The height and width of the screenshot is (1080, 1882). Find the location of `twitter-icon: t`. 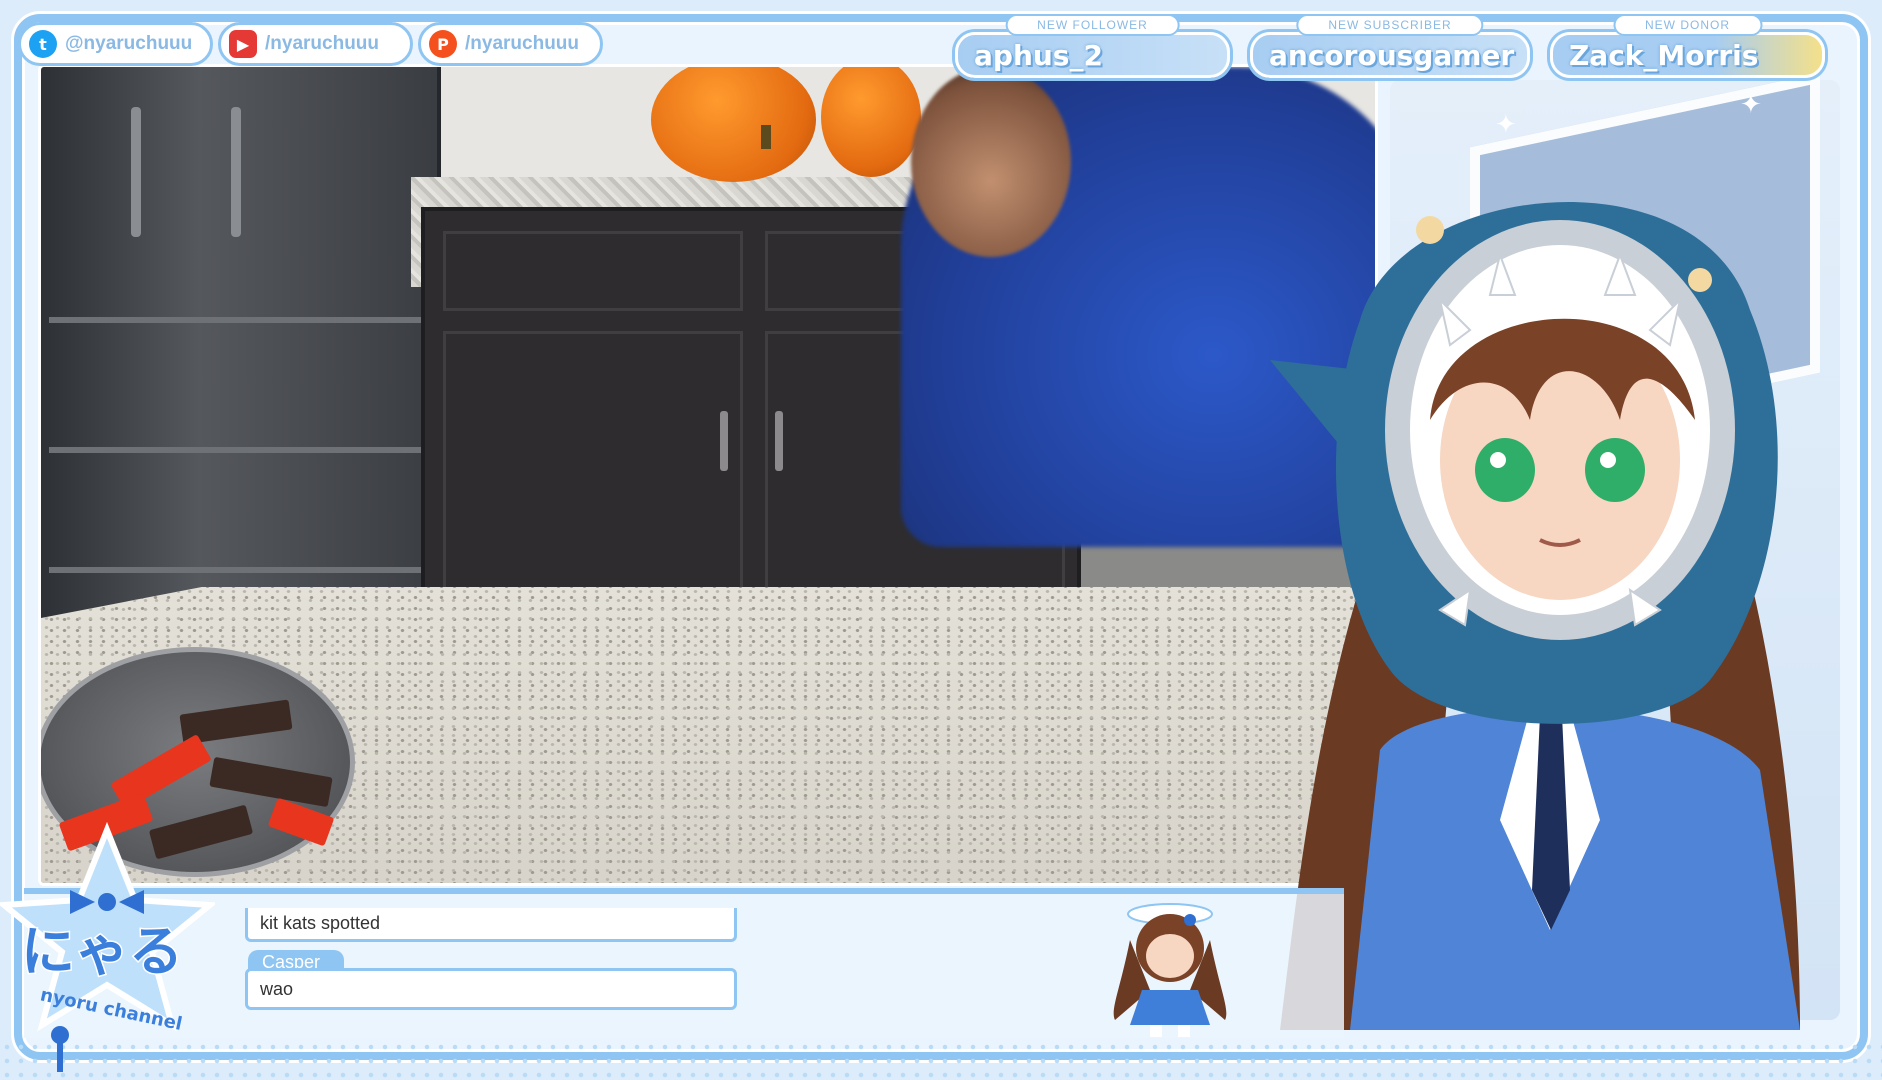

twitter-icon: t is located at coordinates (43, 44).